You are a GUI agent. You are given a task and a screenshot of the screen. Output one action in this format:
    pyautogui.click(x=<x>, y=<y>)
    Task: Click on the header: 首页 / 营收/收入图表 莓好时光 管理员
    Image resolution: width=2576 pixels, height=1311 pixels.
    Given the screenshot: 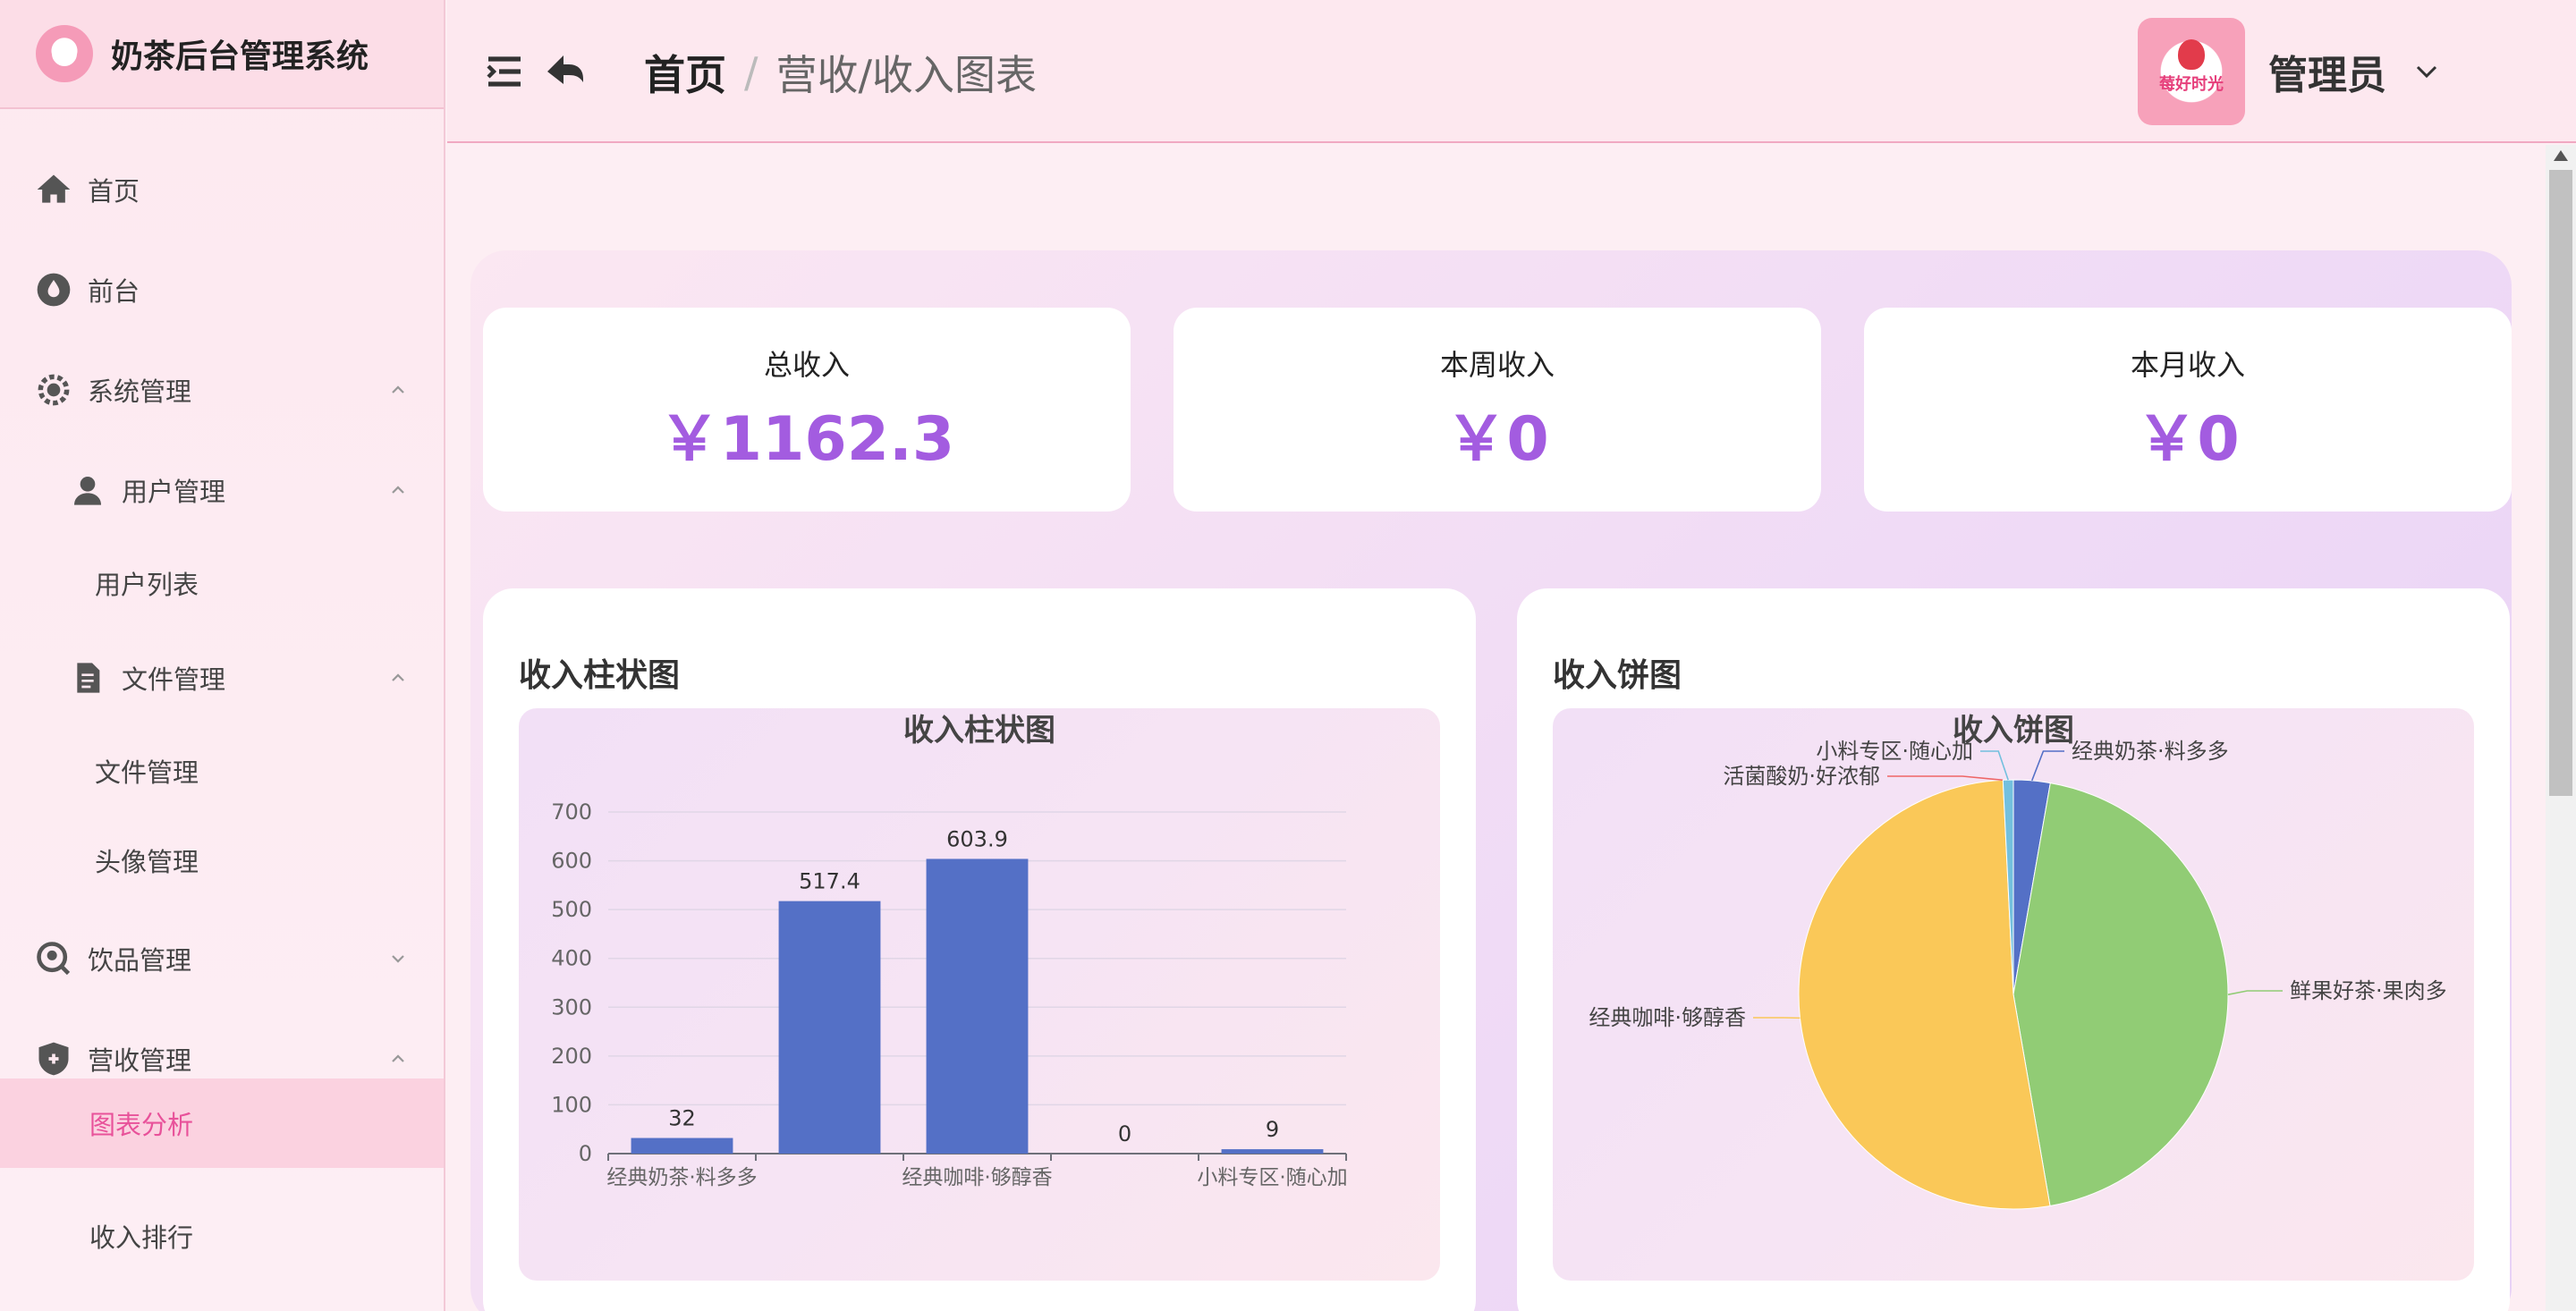 What is the action you would take?
    pyautogui.click(x=1511, y=71)
    